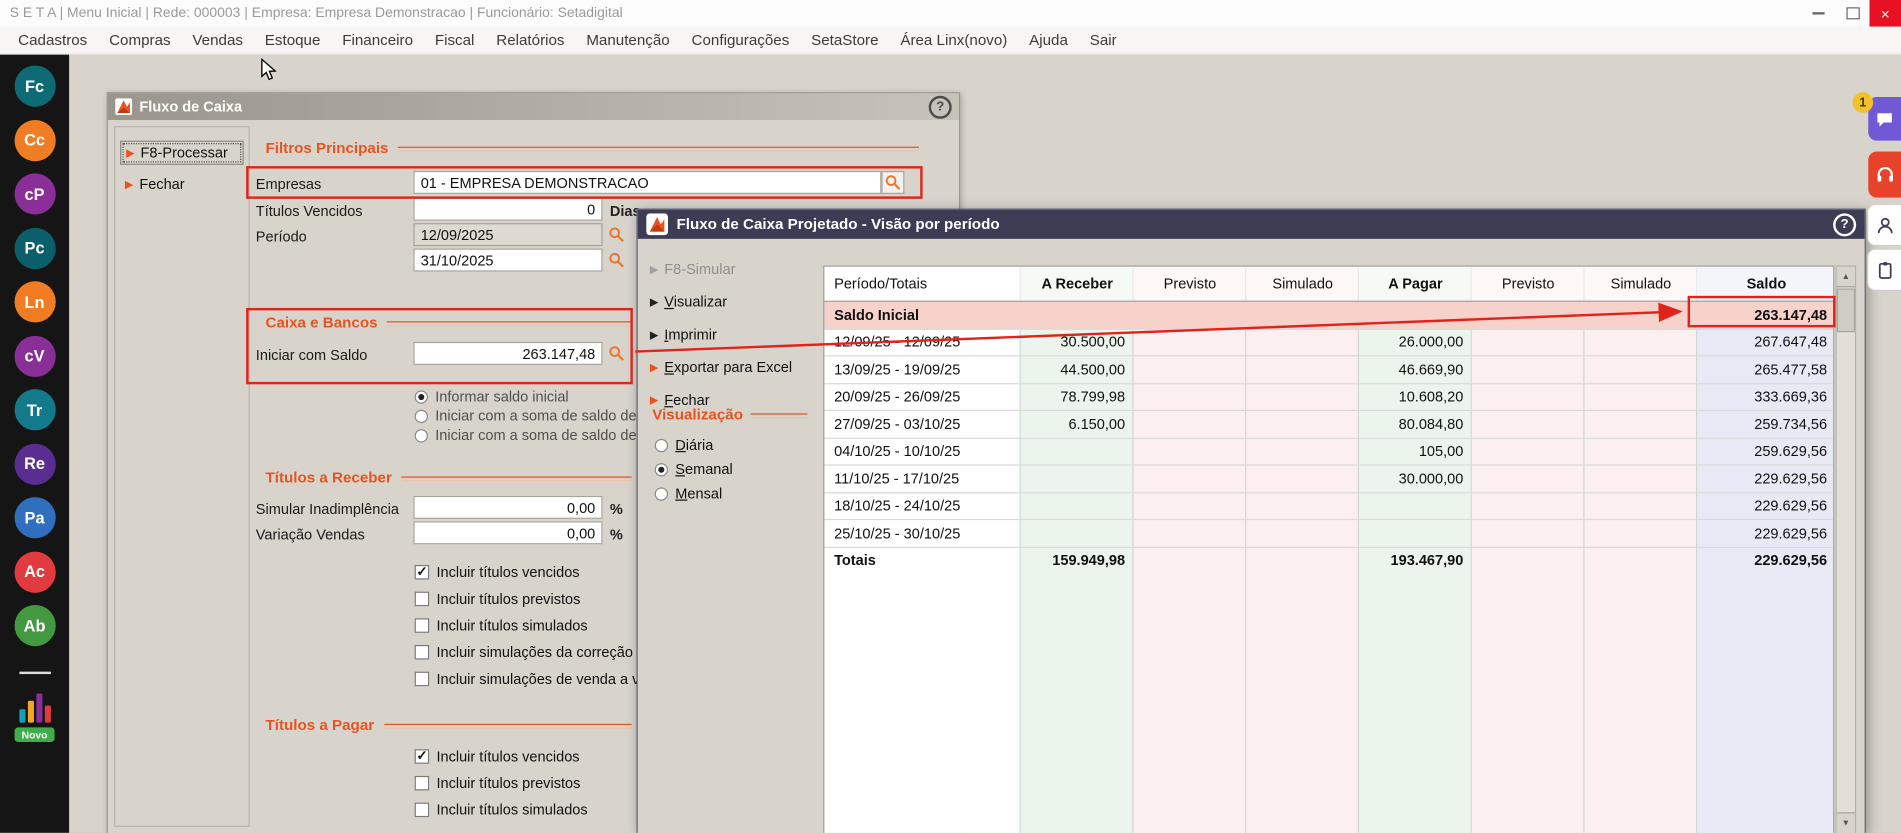 The image size is (1901, 833). I want to click on table-row-totais: Totais 159.949,98 193.467,90 229.629,56, so click(1328, 560).